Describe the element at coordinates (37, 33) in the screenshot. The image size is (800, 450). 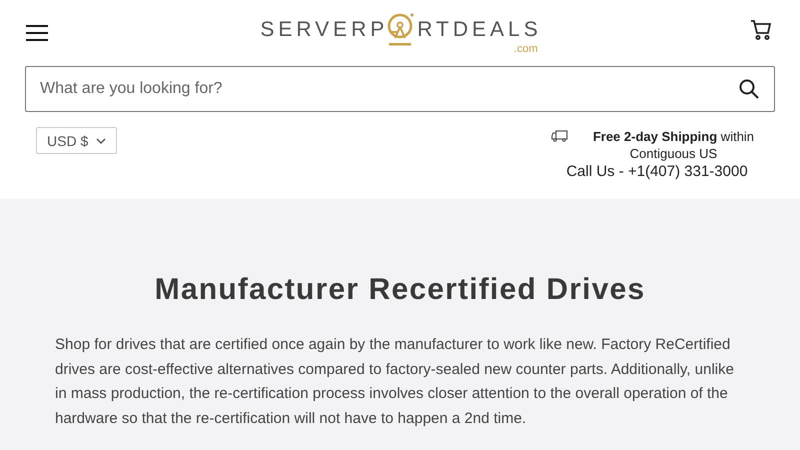
I see `menu-icon` at that location.